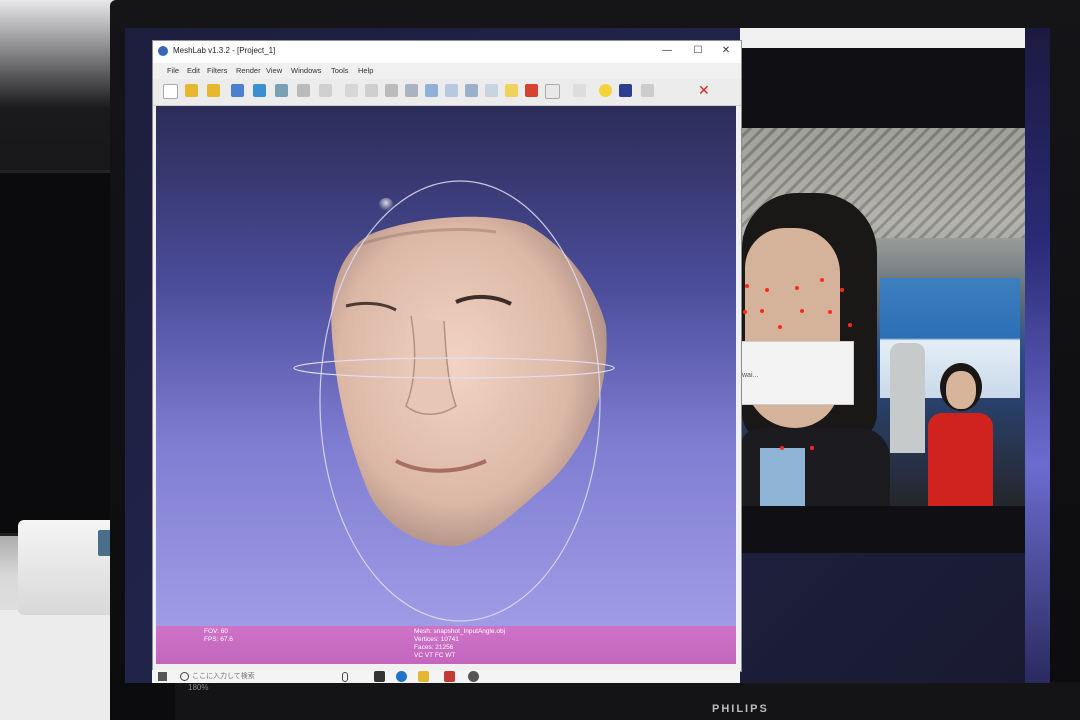  I want to click on hidden-lines-icon, so click(411, 90).